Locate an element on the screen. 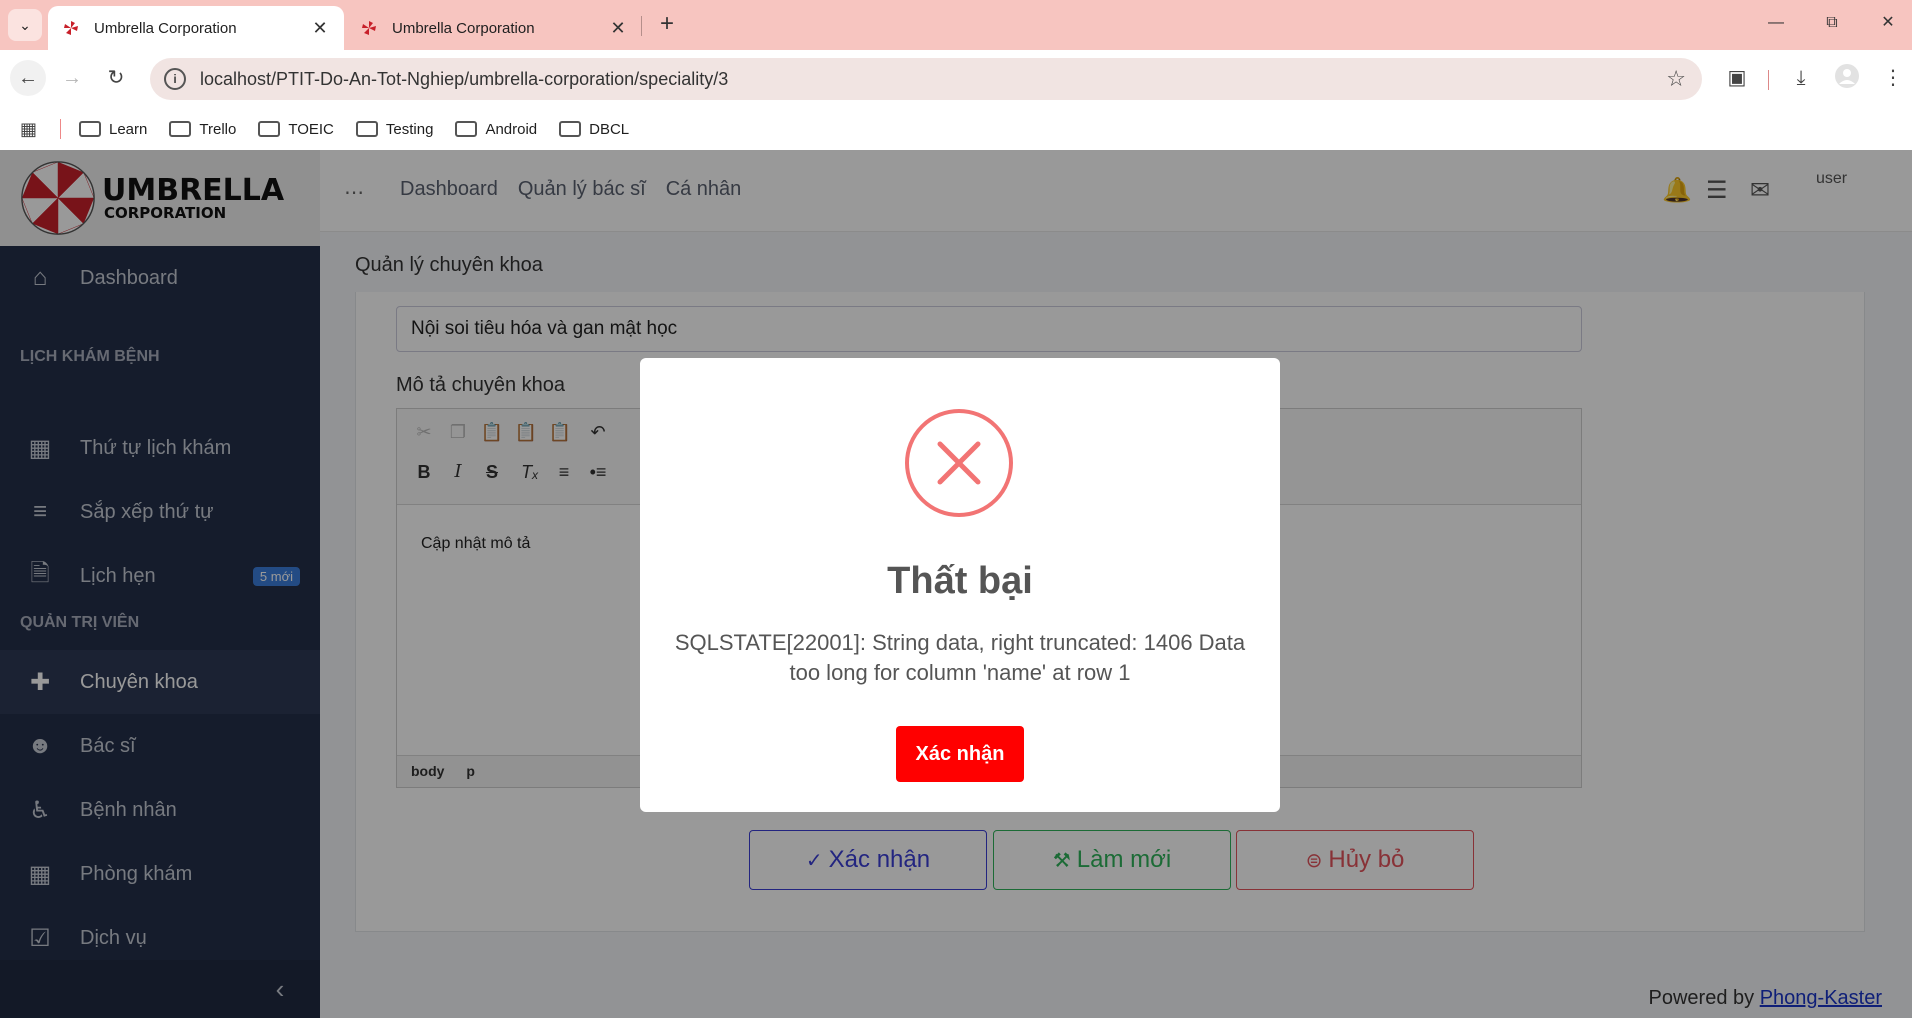  menu-kebab-icon: ⋮ is located at coordinates (1893, 78).